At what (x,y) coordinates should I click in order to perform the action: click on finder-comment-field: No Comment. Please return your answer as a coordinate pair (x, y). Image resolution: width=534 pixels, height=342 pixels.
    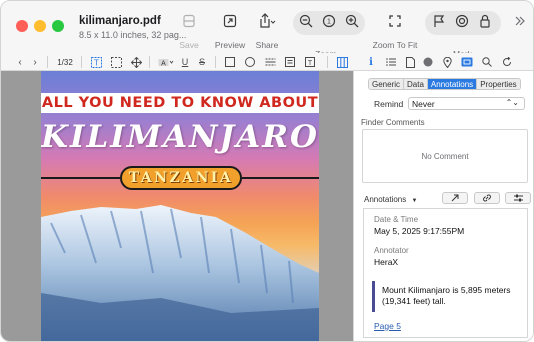
    Looking at the image, I should click on (445, 156).